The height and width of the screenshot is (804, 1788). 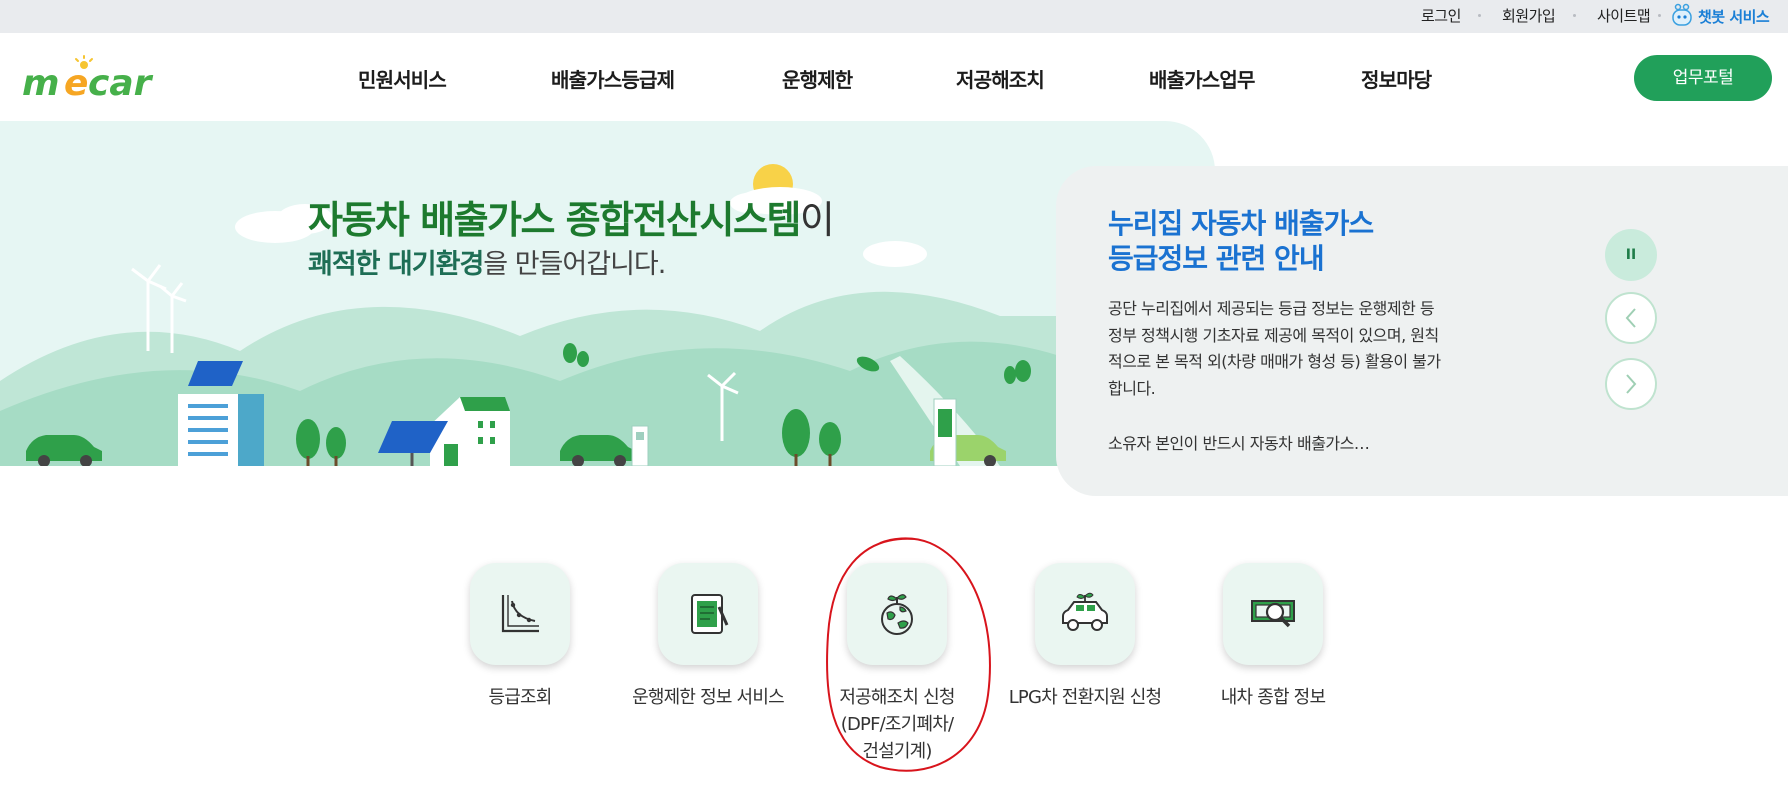 I want to click on next-button, so click(x=1631, y=384).